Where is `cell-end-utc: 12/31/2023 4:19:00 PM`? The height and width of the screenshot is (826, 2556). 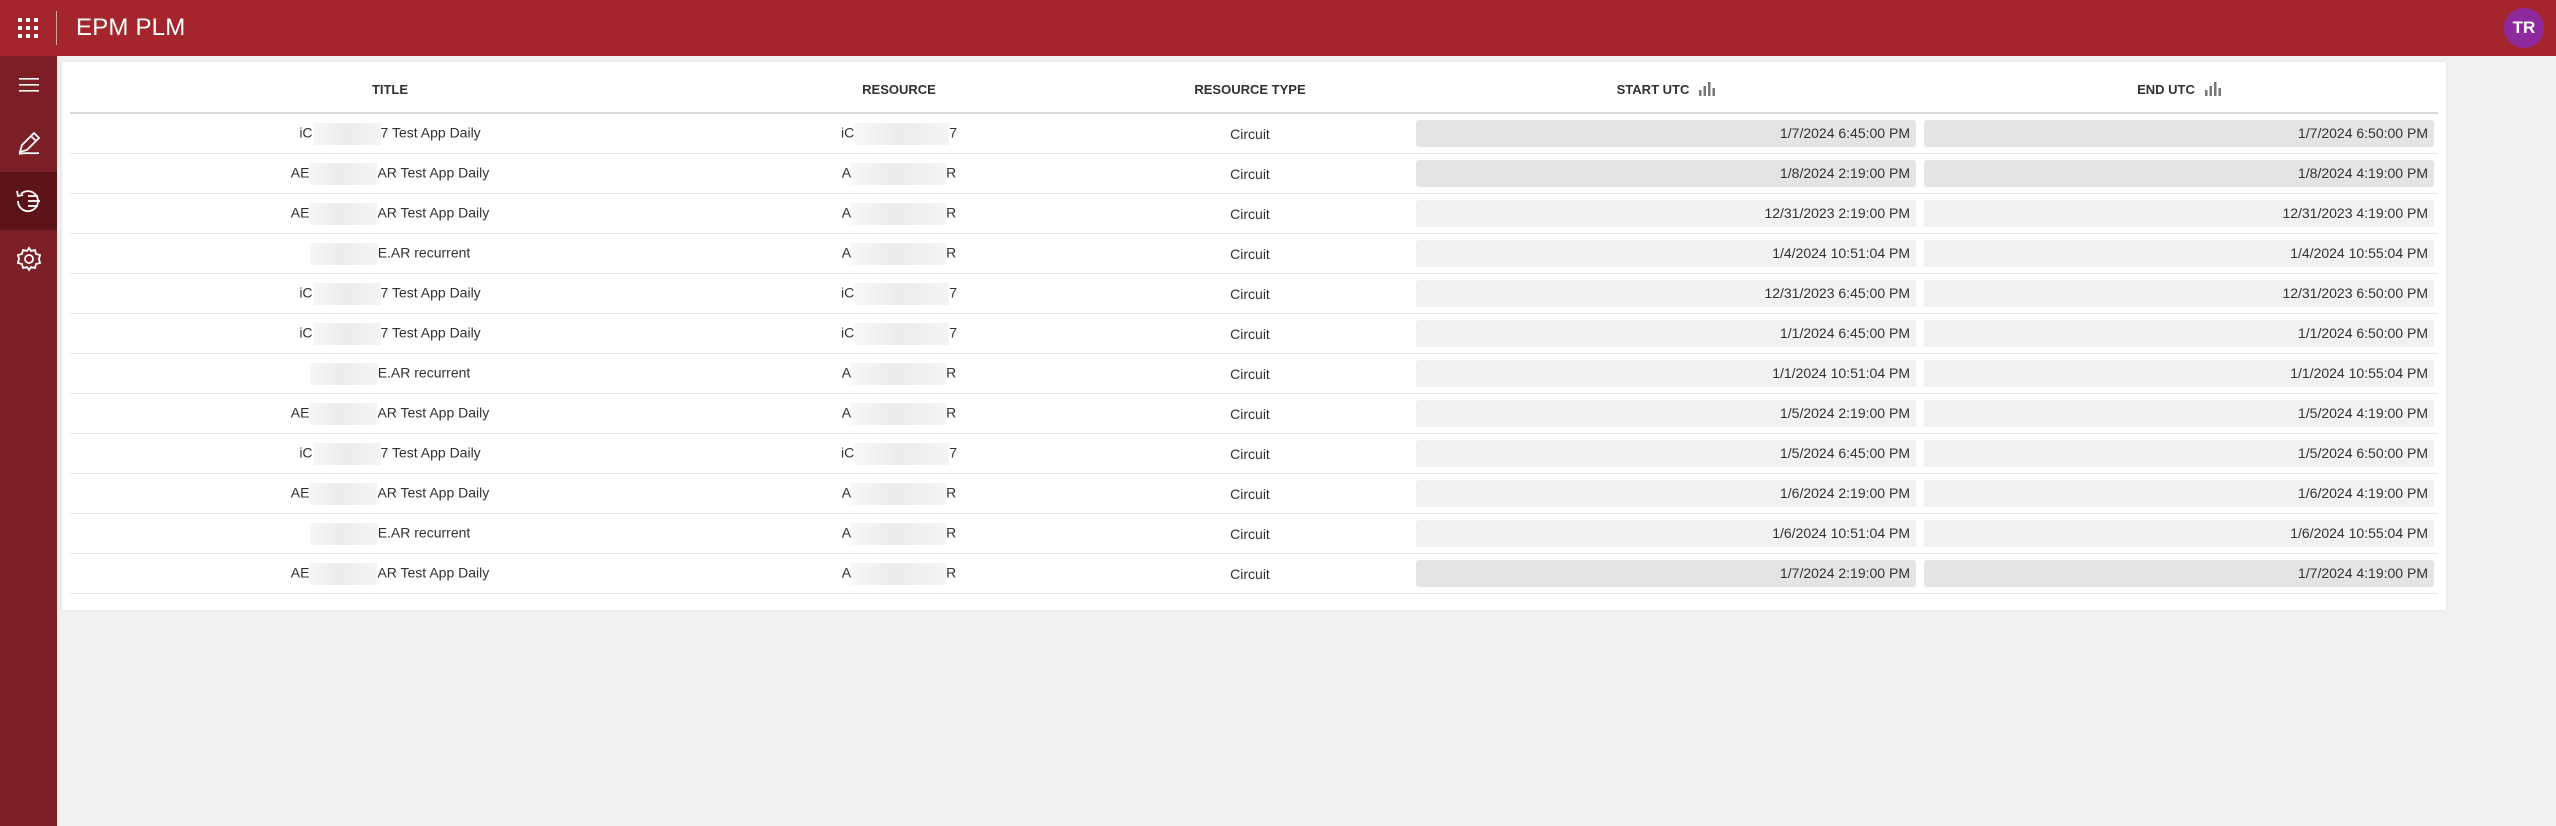 cell-end-utc: 12/31/2023 4:19:00 PM is located at coordinates (2179, 213).